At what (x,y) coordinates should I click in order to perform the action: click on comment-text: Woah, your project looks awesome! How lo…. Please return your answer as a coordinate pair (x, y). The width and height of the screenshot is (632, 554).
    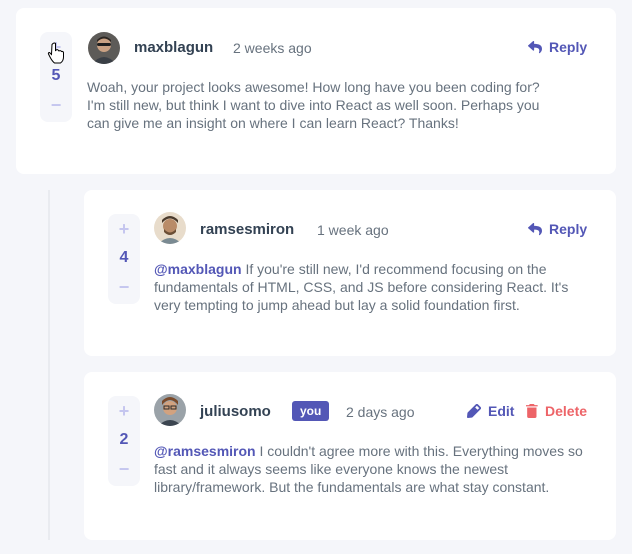
    Looking at the image, I should click on (313, 105).